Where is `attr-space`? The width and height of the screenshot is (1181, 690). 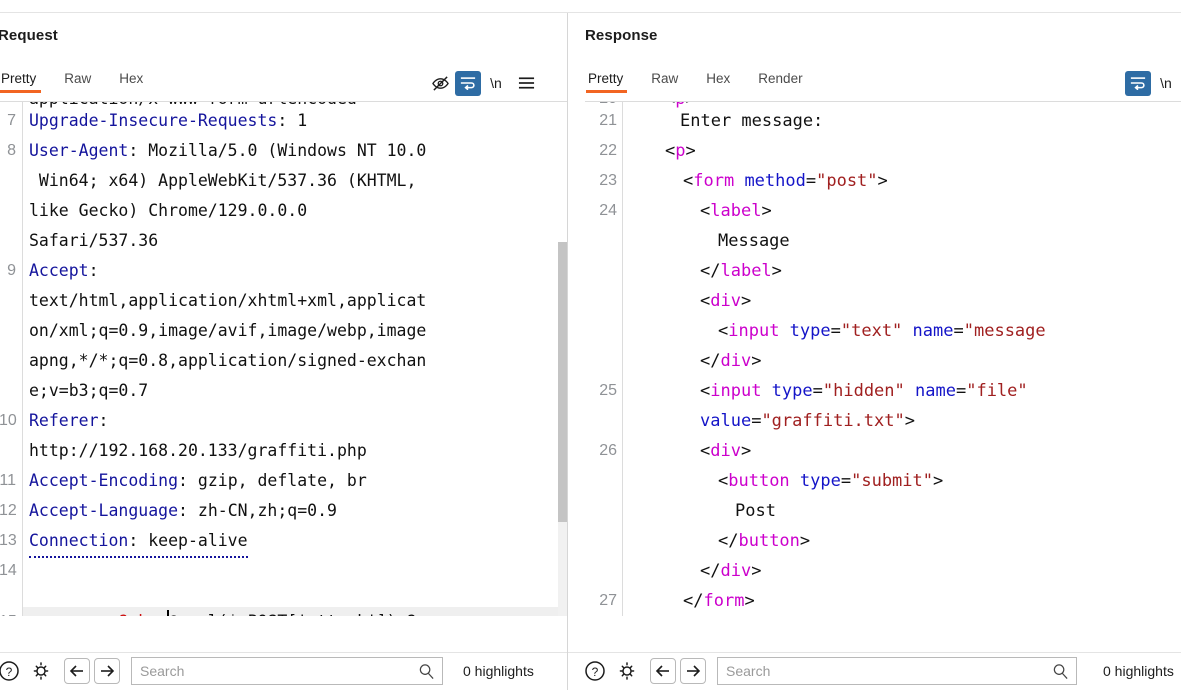 attr-space is located at coordinates (910, 391).